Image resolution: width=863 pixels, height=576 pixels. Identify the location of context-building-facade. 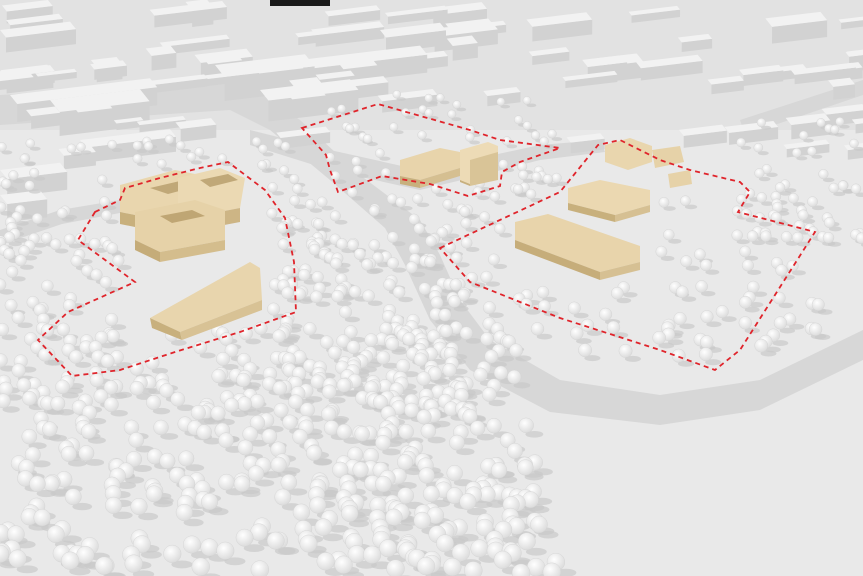
(465, 51).